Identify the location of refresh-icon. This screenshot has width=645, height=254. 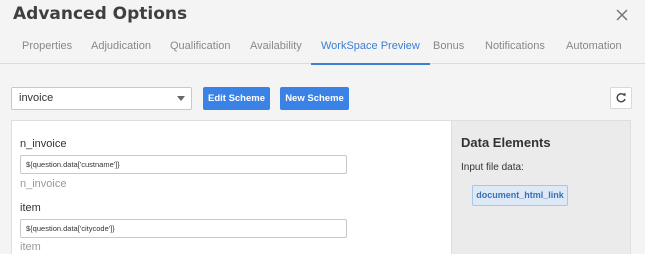
(621, 98).